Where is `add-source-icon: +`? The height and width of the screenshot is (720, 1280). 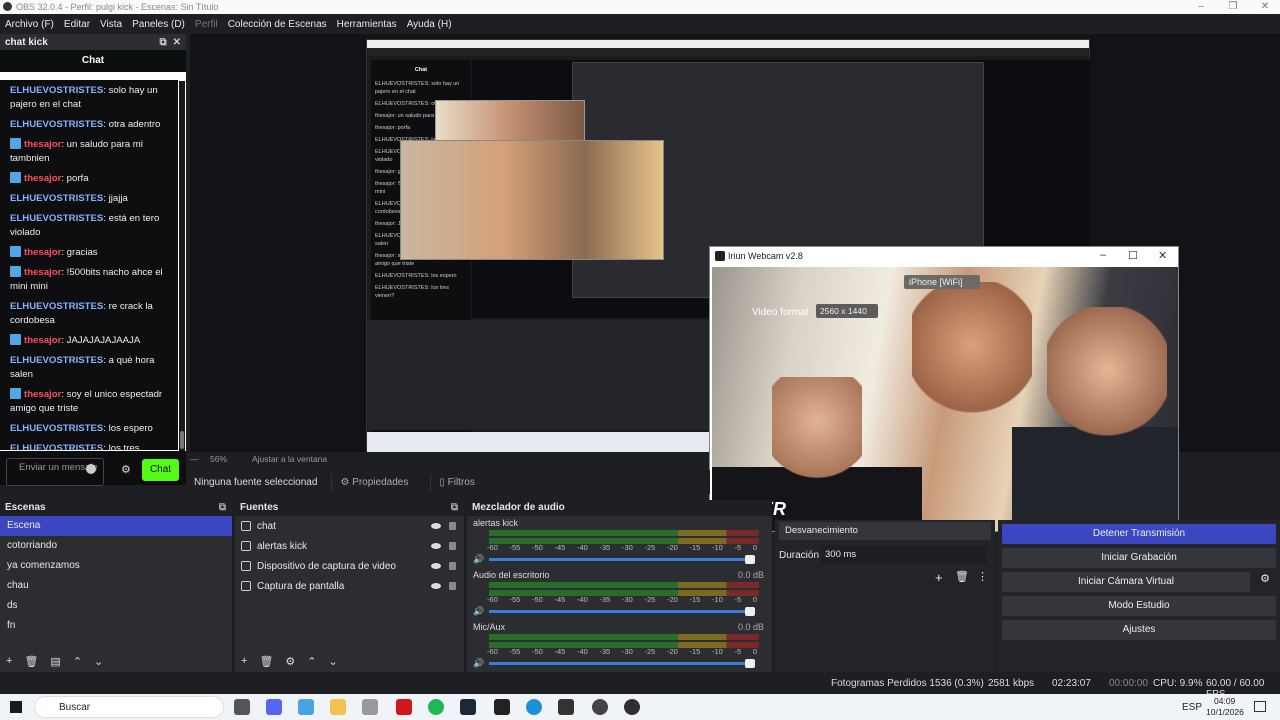 add-source-icon: + is located at coordinates (244, 661).